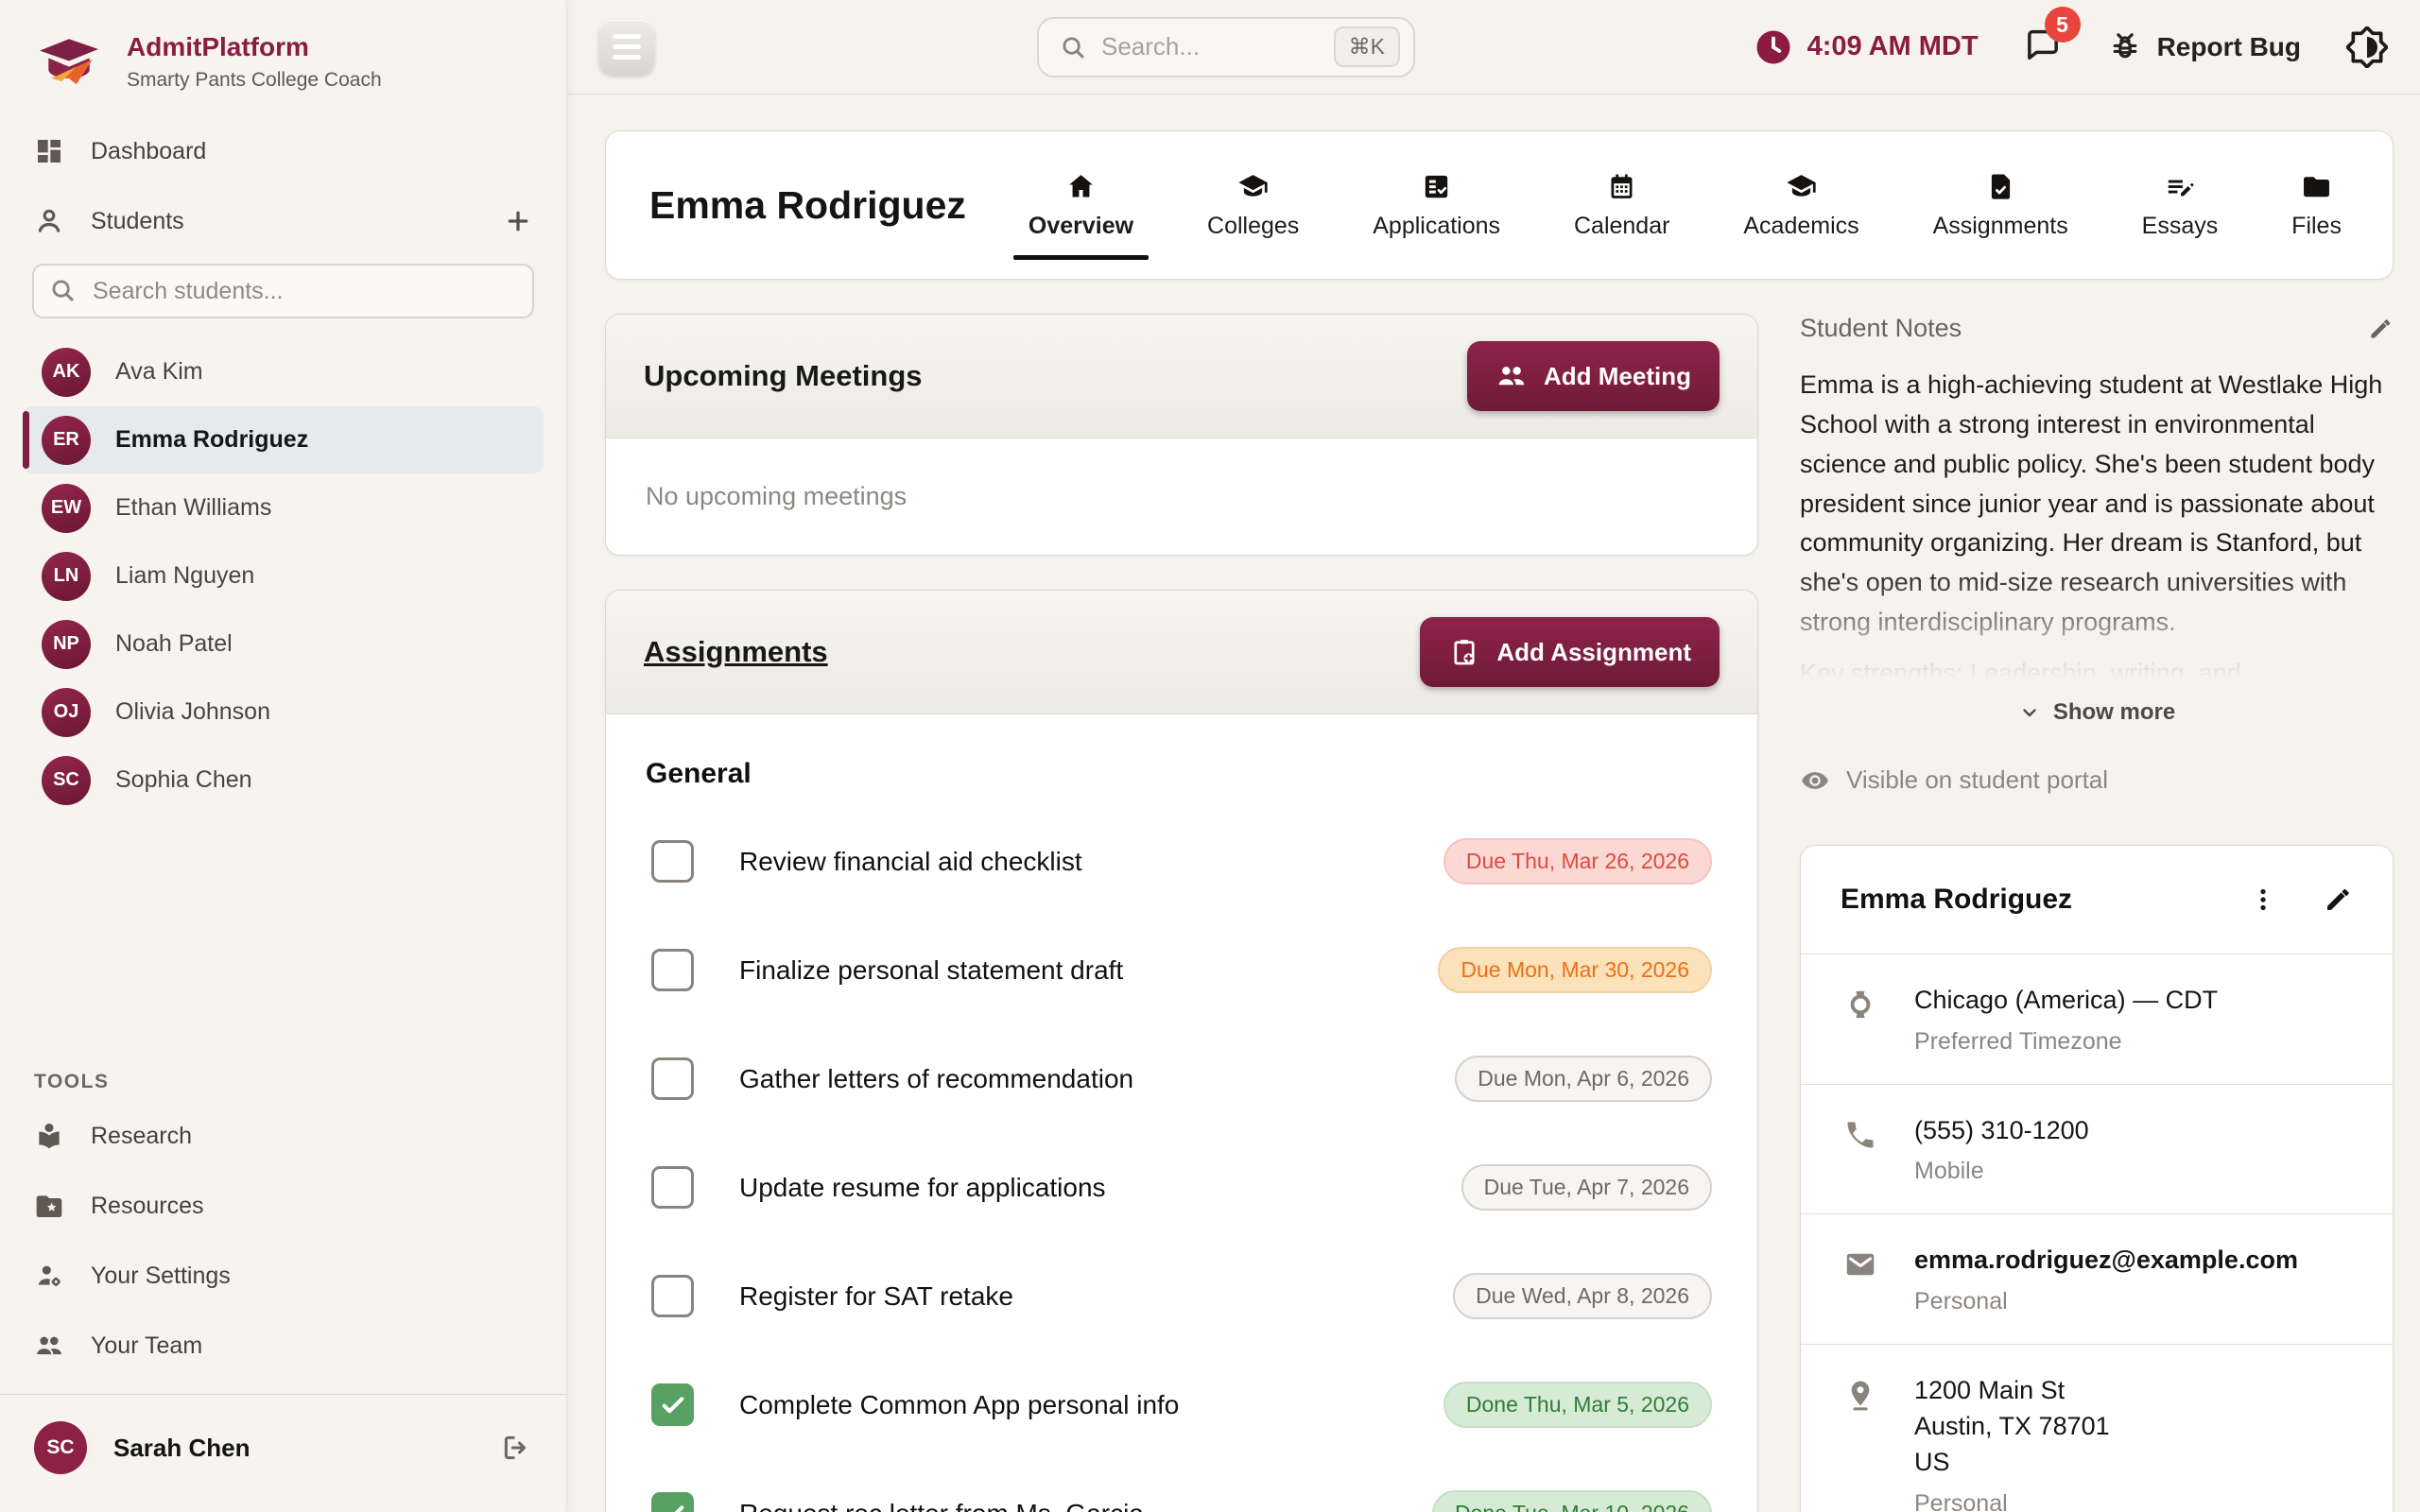  I want to click on student-row-olivia-johnson: OJ Olivia Johnson, so click(283, 712).